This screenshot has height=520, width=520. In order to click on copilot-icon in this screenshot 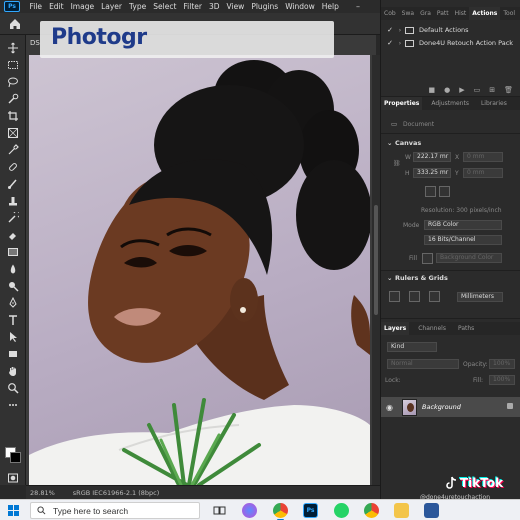, I will do `click(249, 510)`.